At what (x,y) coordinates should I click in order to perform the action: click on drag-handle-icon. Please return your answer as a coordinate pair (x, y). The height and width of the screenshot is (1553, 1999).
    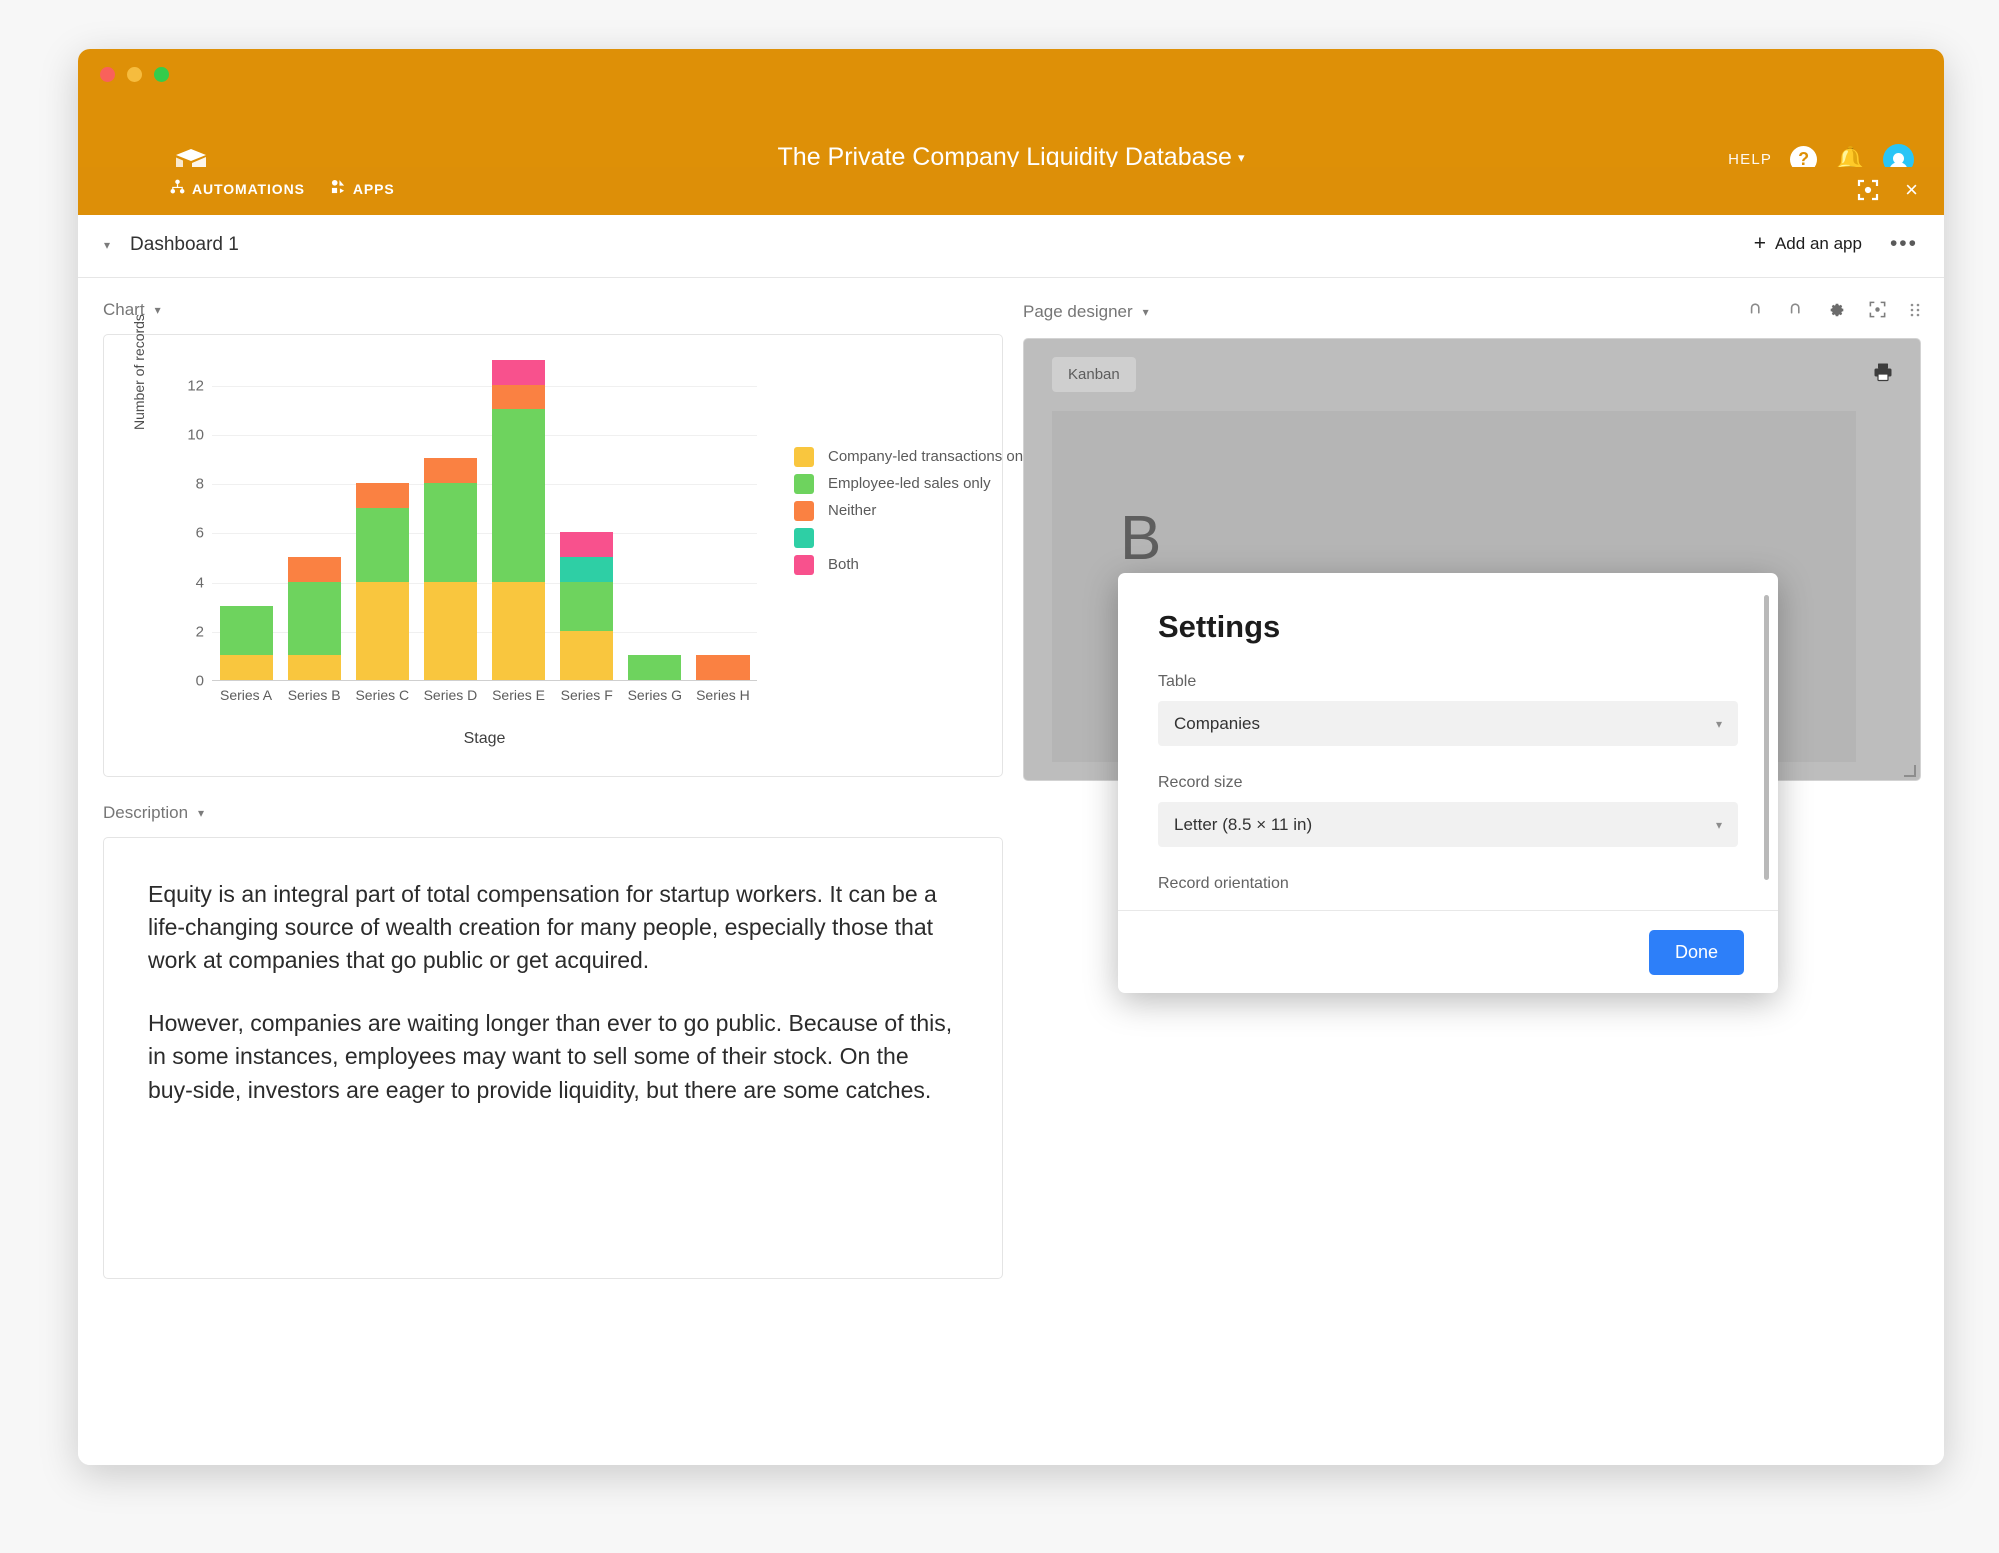
    Looking at the image, I should click on (1915, 312).